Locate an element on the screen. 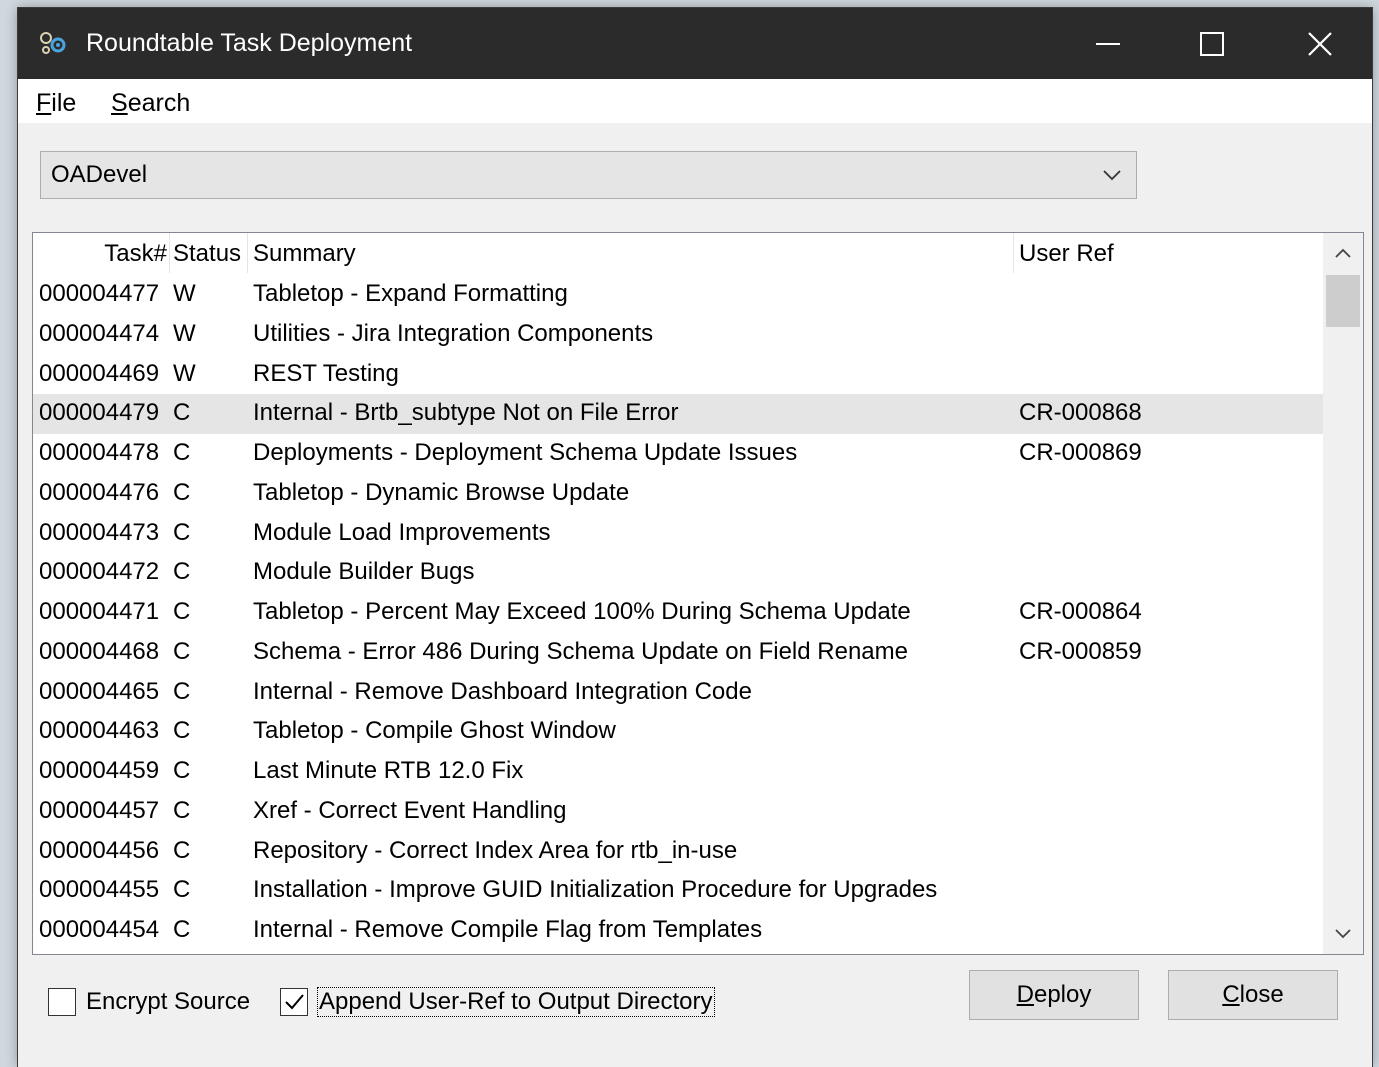 The width and height of the screenshot is (1379, 1067). cell-task: 000004454 is located at coordinates (99, 929).